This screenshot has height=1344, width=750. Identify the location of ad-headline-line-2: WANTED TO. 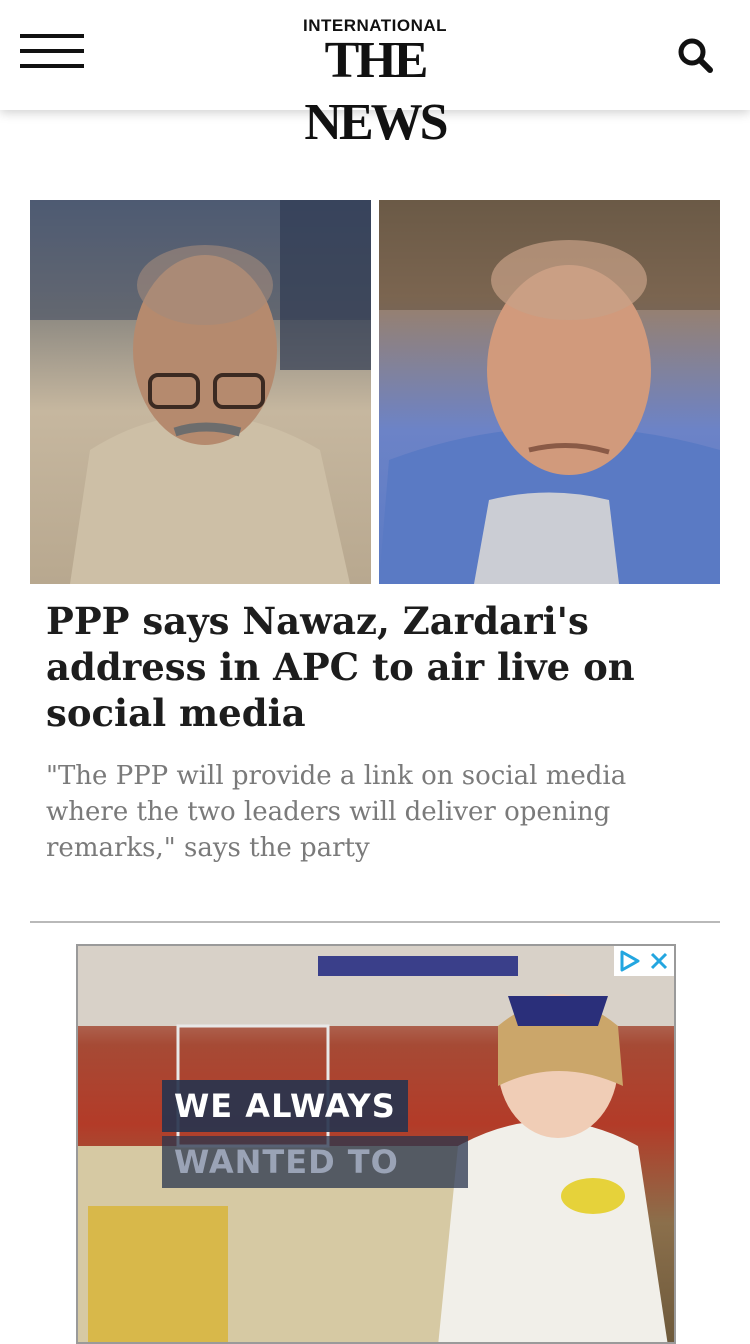
(315, 1162).